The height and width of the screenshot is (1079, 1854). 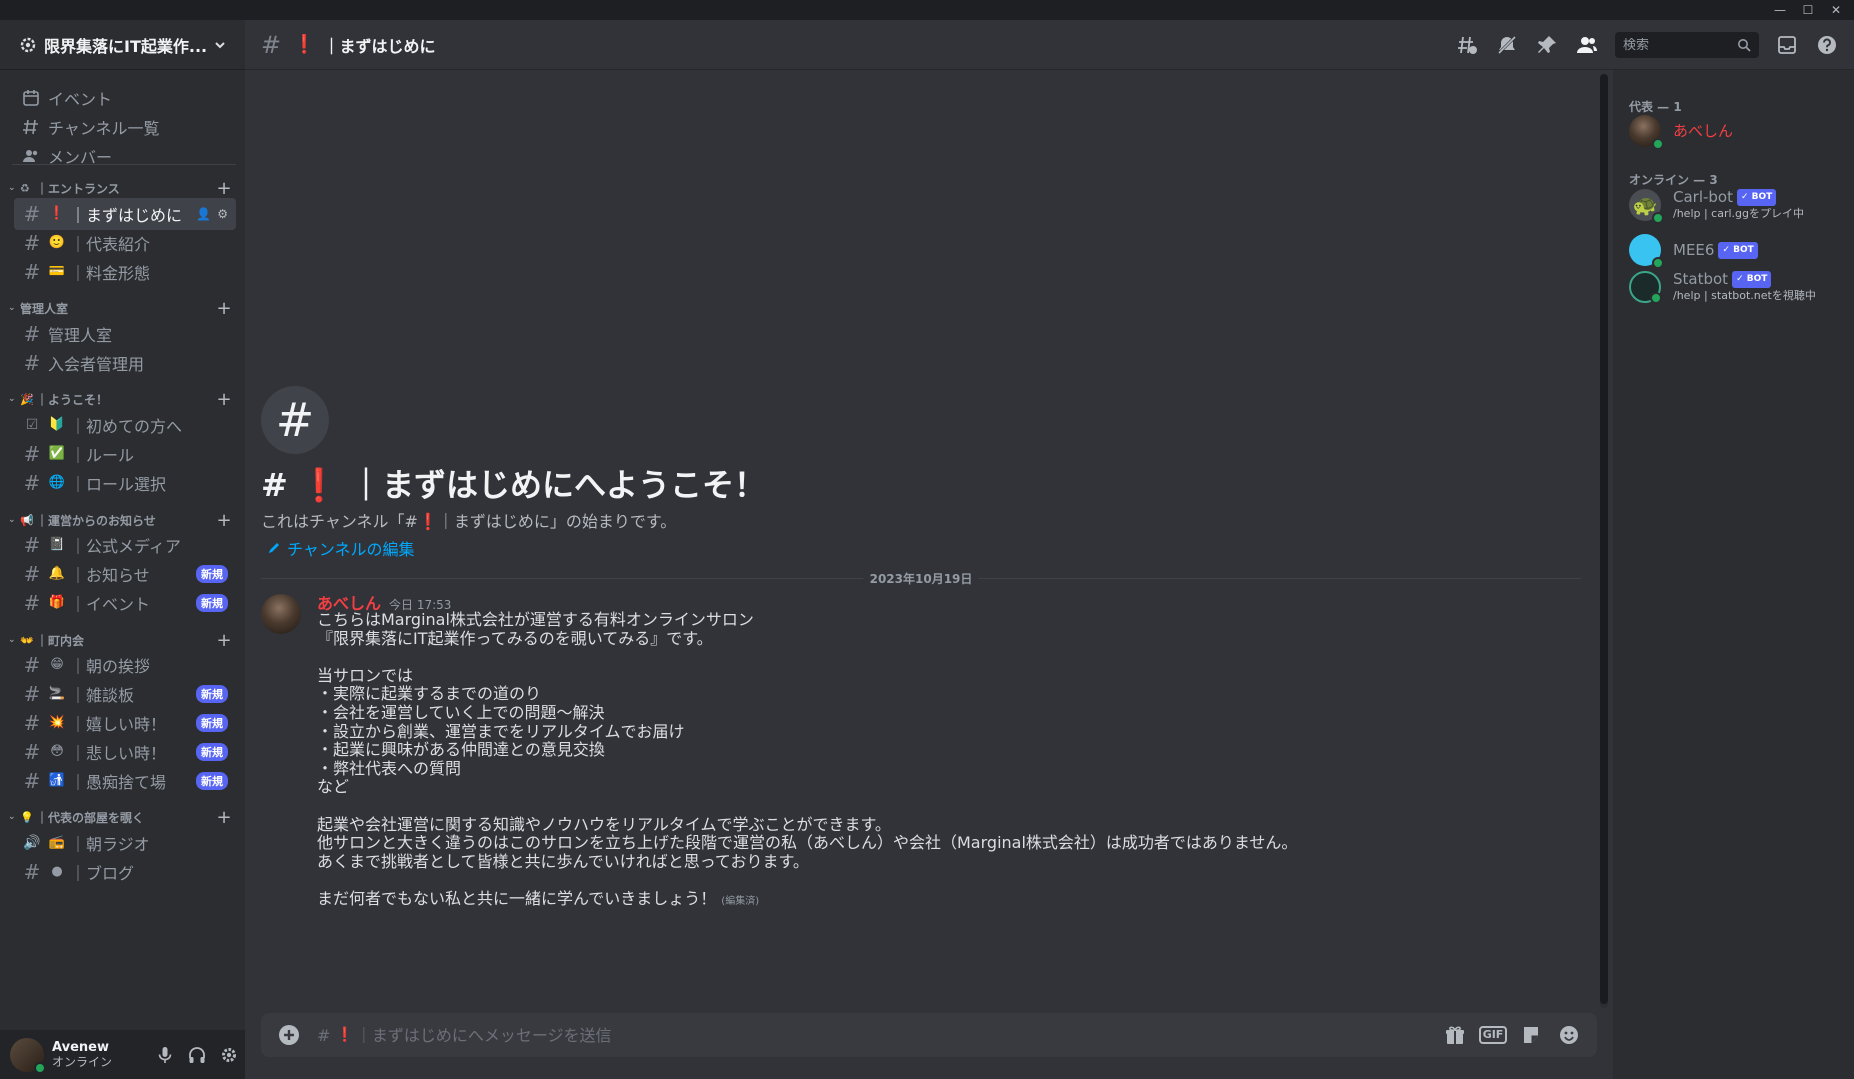 What do you see at coordinates (1467, 45) in the screenshot?
I see `threads-button` at bounding box center [1467, 45].